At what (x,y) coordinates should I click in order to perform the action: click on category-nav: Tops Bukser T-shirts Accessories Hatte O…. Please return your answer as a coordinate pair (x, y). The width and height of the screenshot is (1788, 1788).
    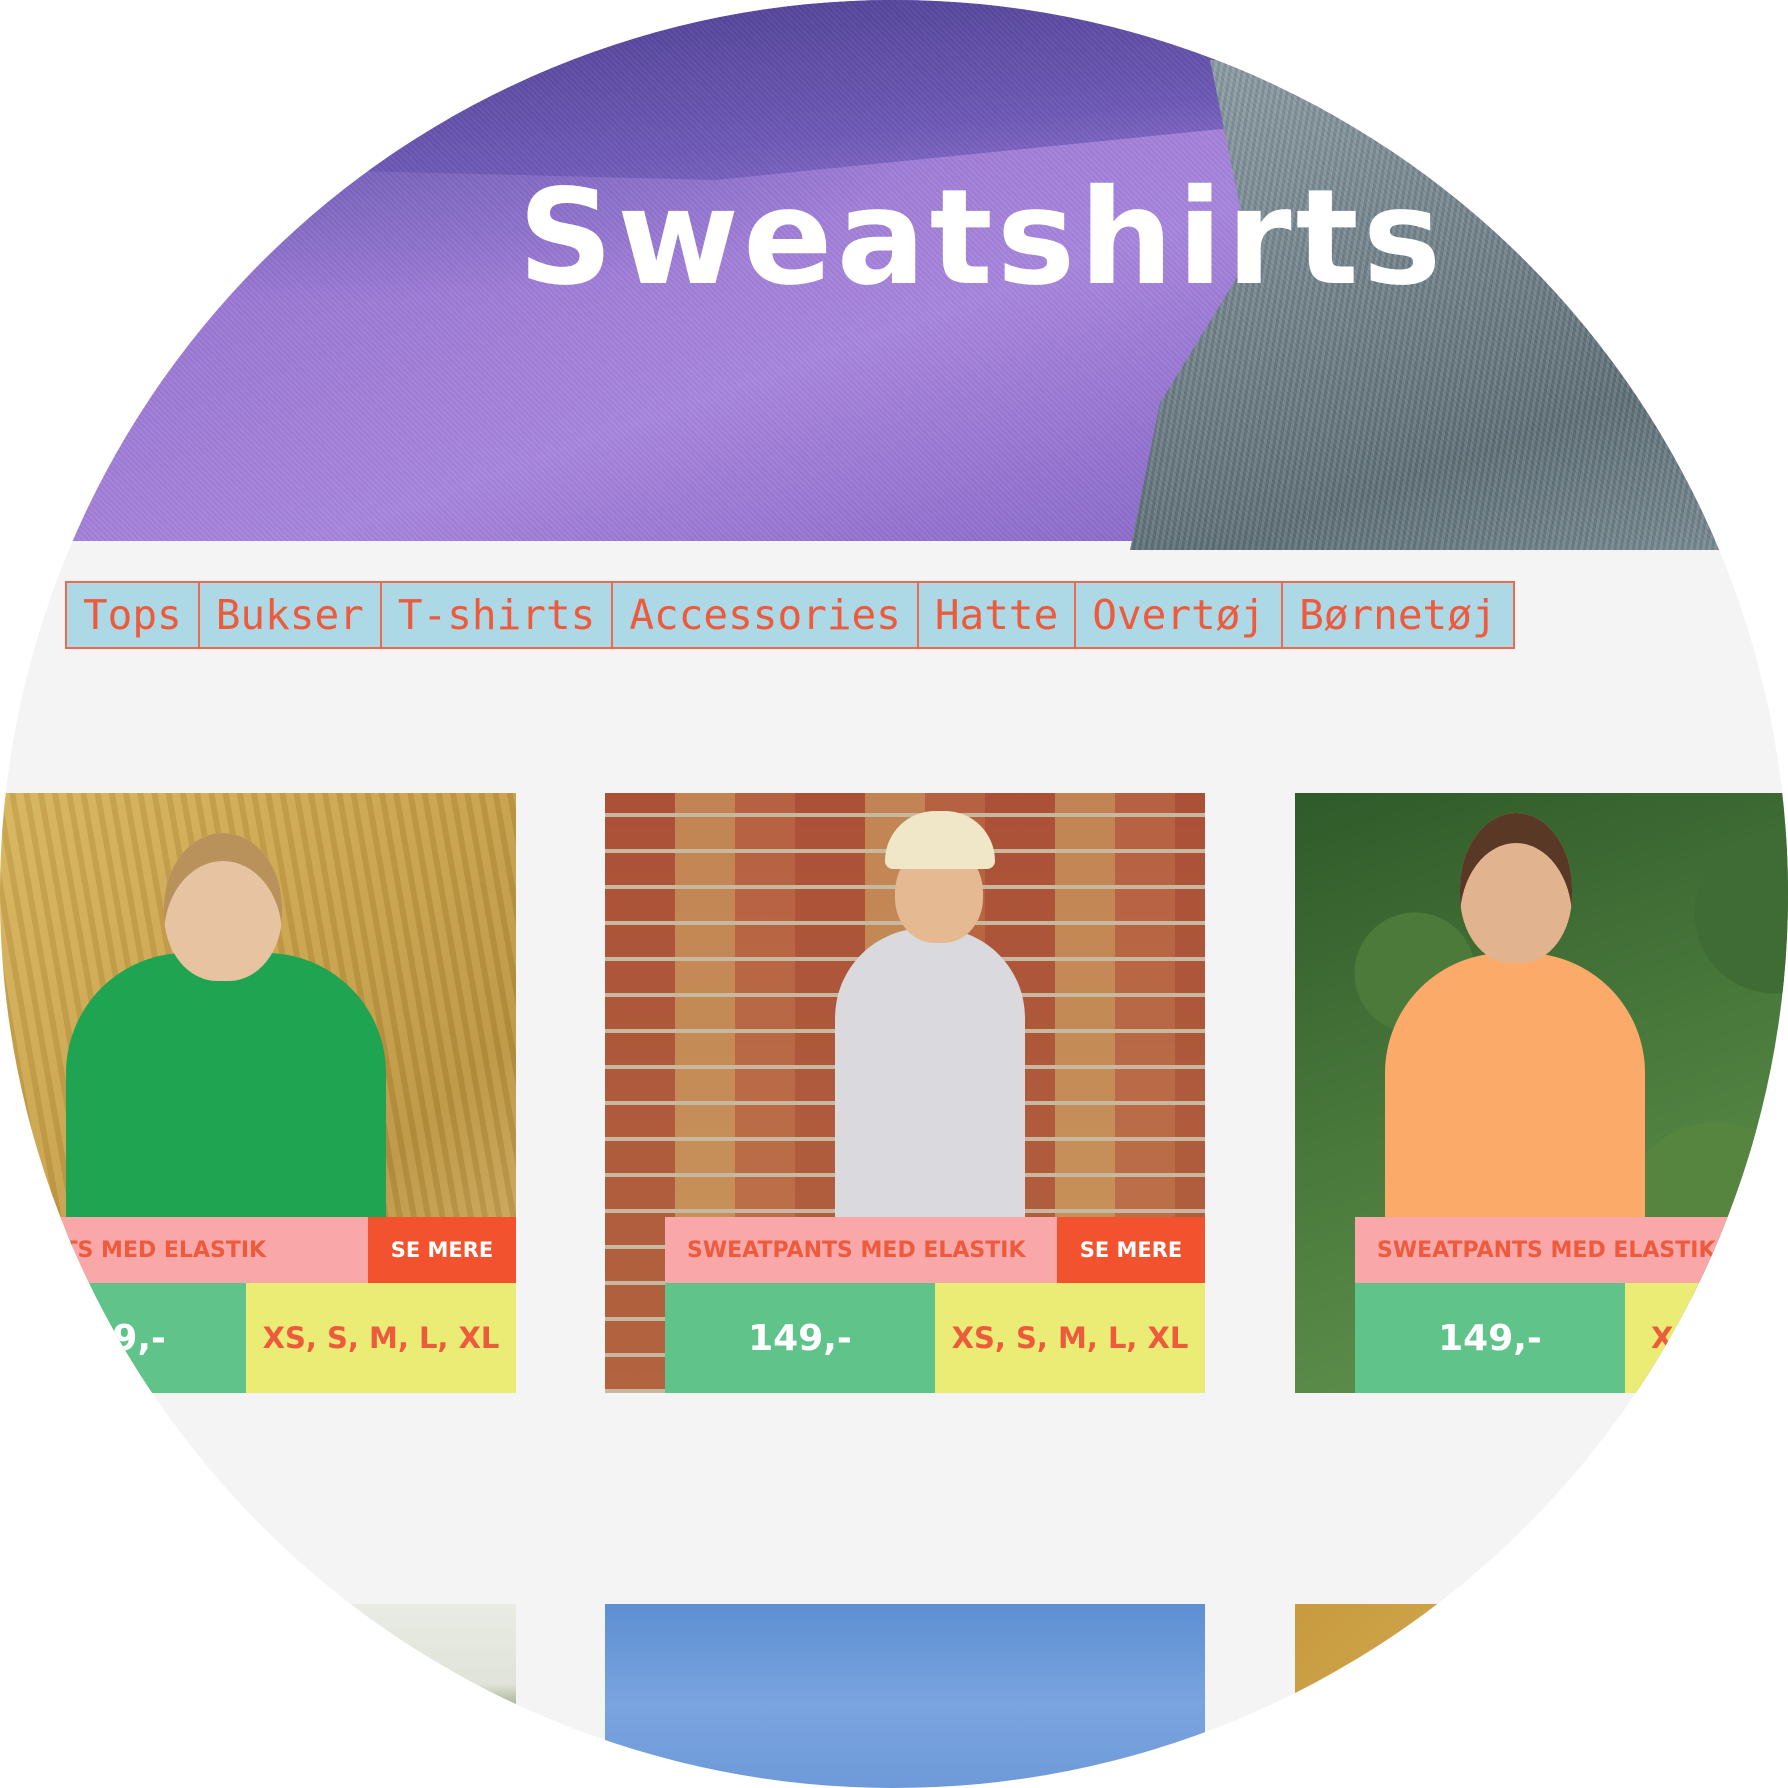
    Looking at the image, I should click on (790, 615).